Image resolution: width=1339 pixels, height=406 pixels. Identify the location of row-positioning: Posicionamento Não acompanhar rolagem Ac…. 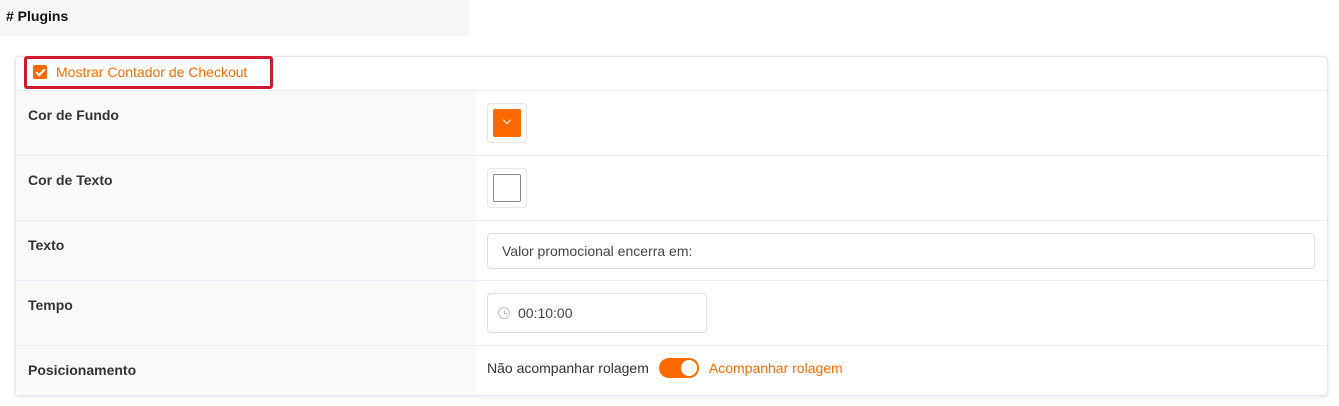
(671, 370).